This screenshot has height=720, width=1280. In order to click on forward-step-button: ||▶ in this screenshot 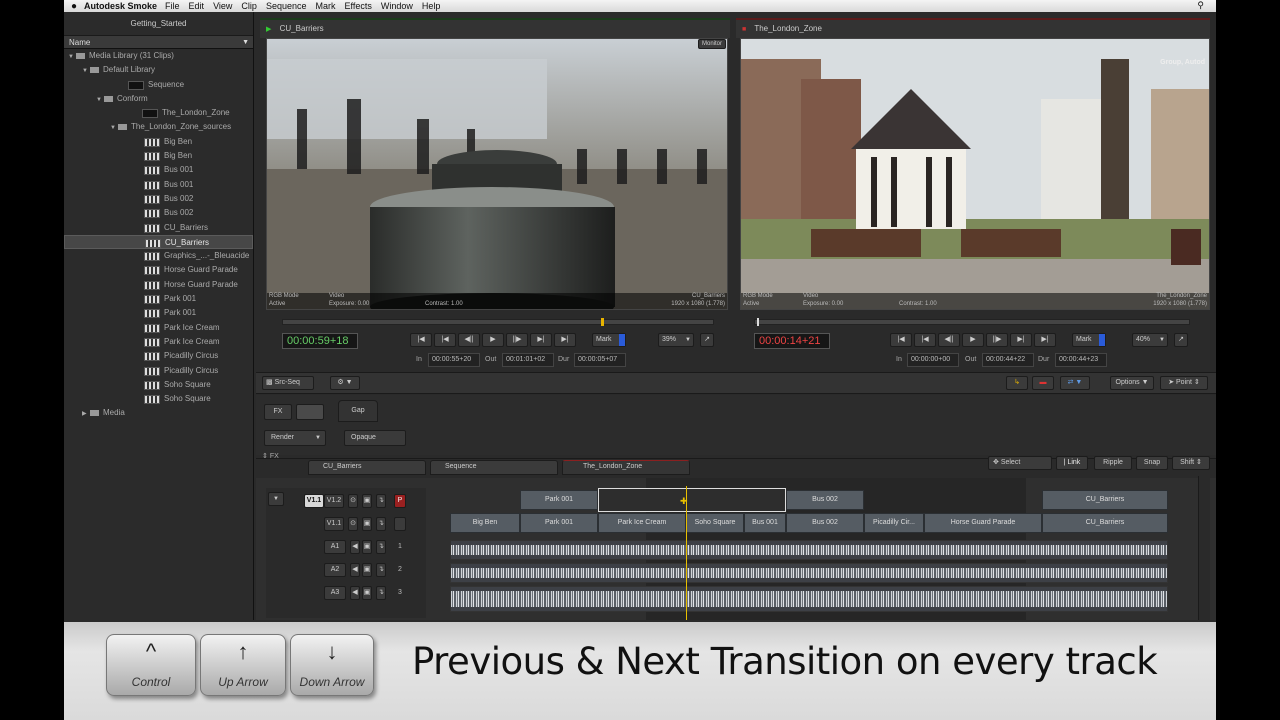, I will do `click(517, 340)`.